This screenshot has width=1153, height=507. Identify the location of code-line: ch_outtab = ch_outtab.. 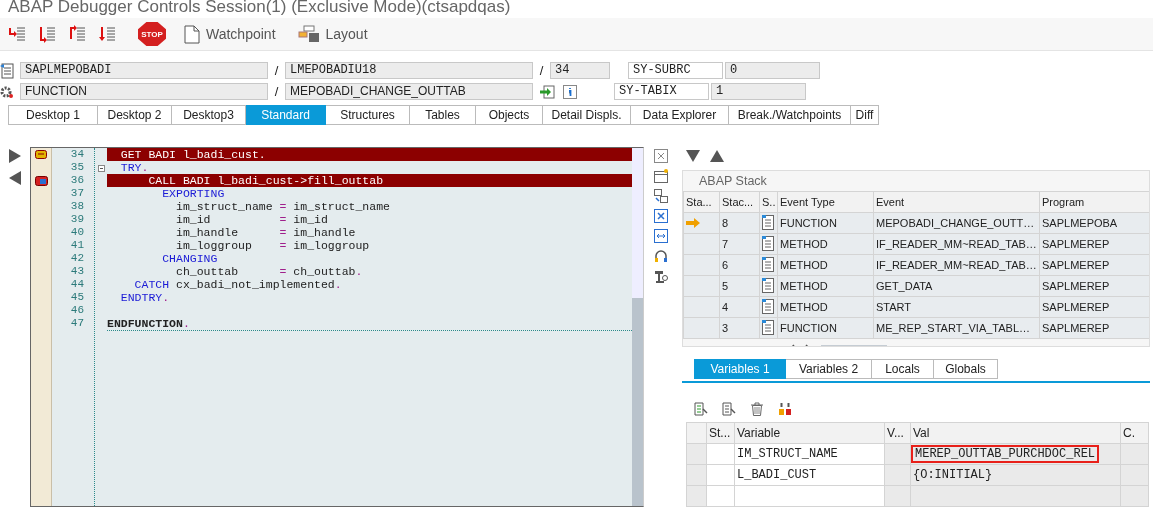
(269, 271).